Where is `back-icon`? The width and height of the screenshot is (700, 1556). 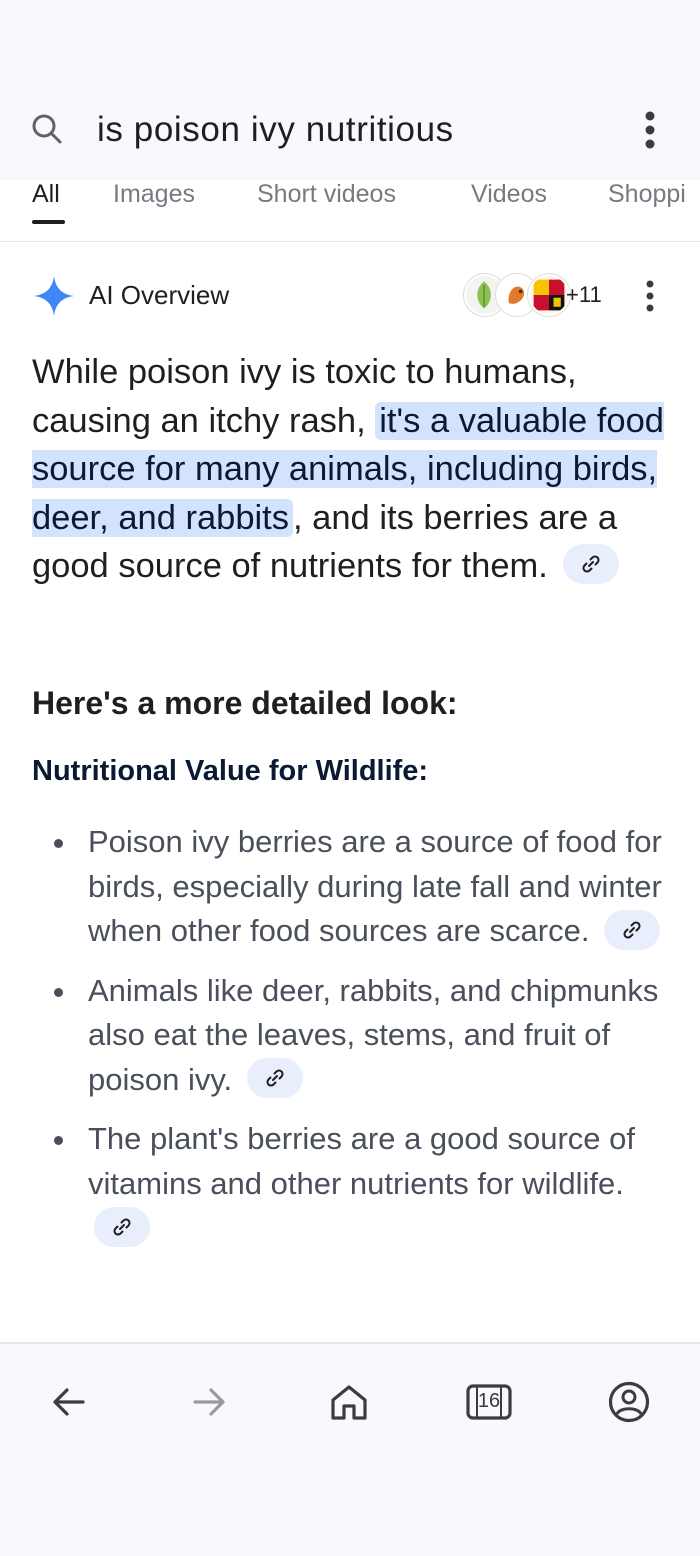 back-icon is located at coordinates (69, 1402).